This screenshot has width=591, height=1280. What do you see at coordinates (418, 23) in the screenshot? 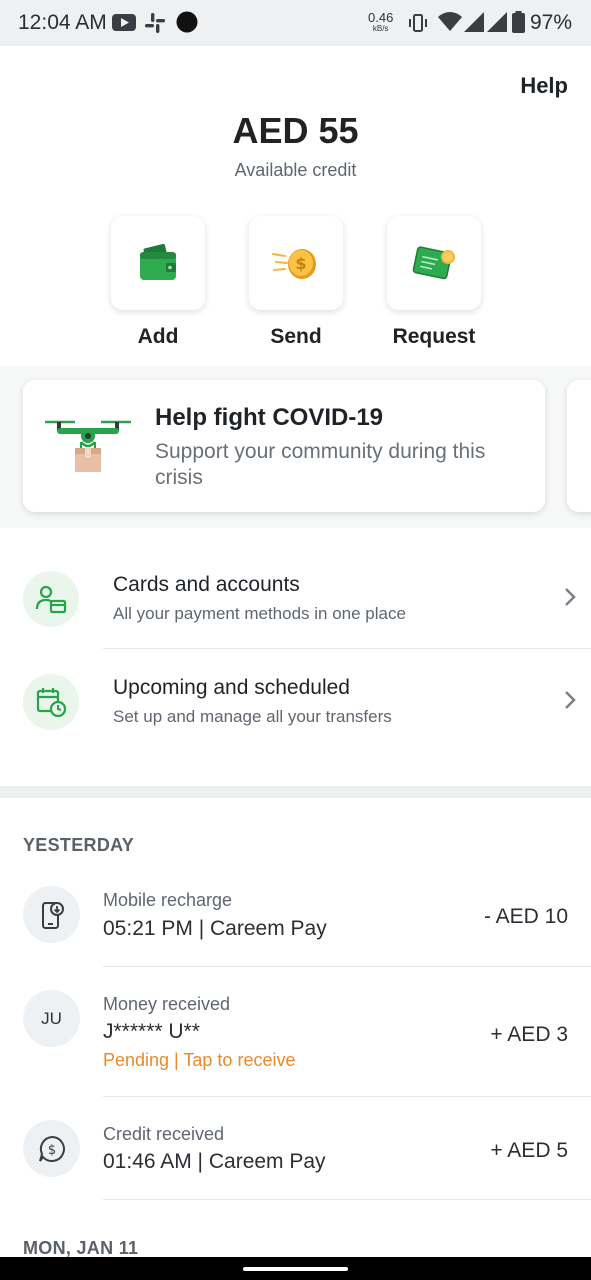
I see `vibrate-icon` at bounding box center [418, 23].